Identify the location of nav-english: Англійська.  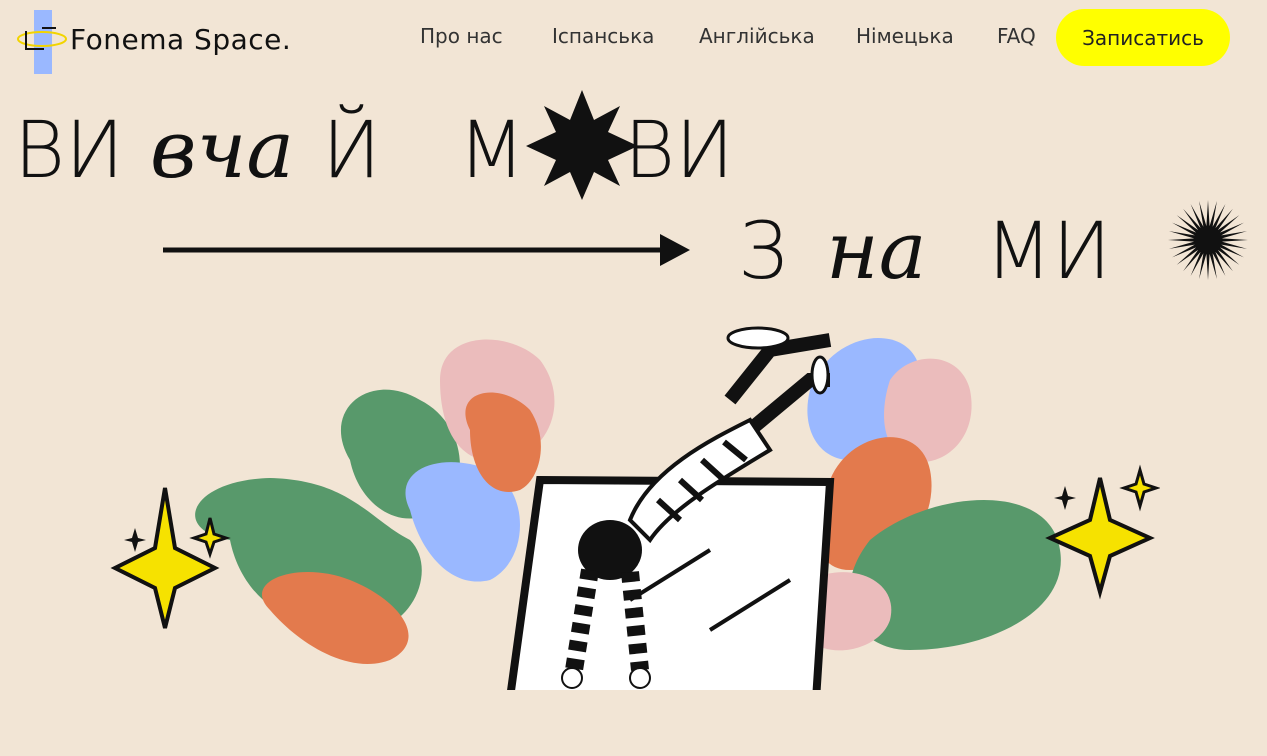
(757, 36).